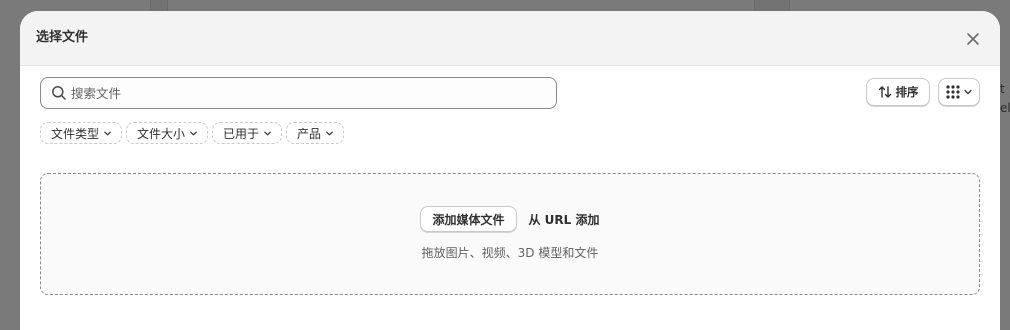 This screenshot has height=330, width=1010. Describe the element at coordinates (59, 93) in the screenshot. I see `search-icon` at that location.